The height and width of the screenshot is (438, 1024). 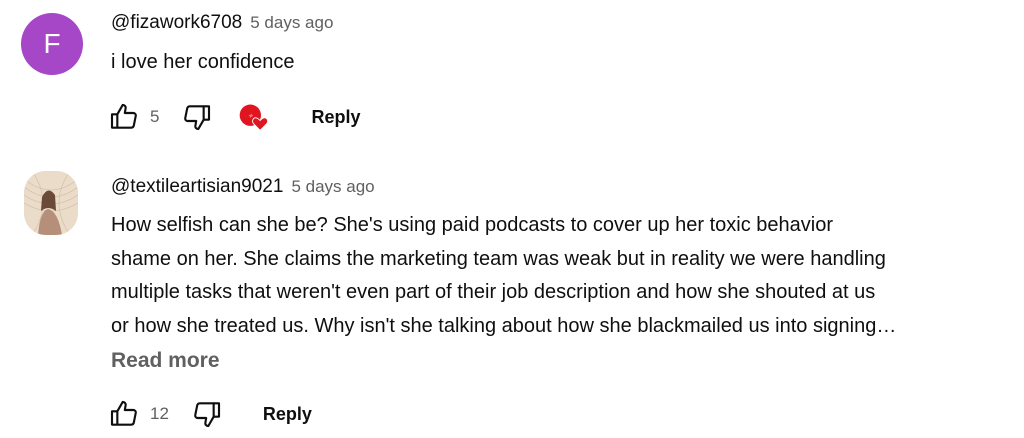 I want to click on read-more-button: Read more, so click(x=165, y=361).